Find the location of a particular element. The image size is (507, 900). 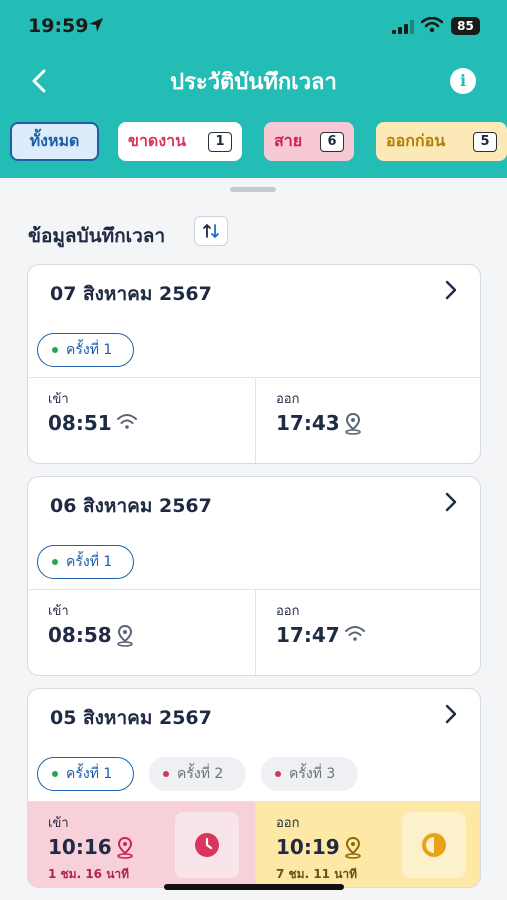

status-time: 19:59 is located at coordinates (58, 26).